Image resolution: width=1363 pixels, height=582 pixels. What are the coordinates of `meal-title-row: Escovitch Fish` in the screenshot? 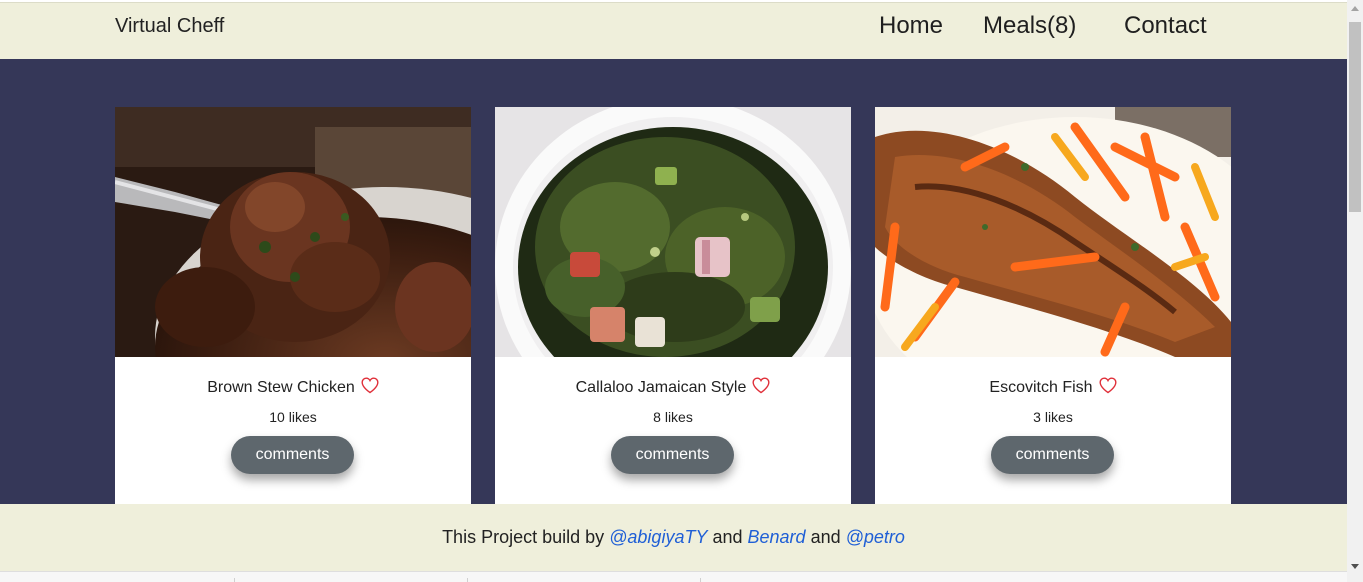 It's located at (1053, 388).